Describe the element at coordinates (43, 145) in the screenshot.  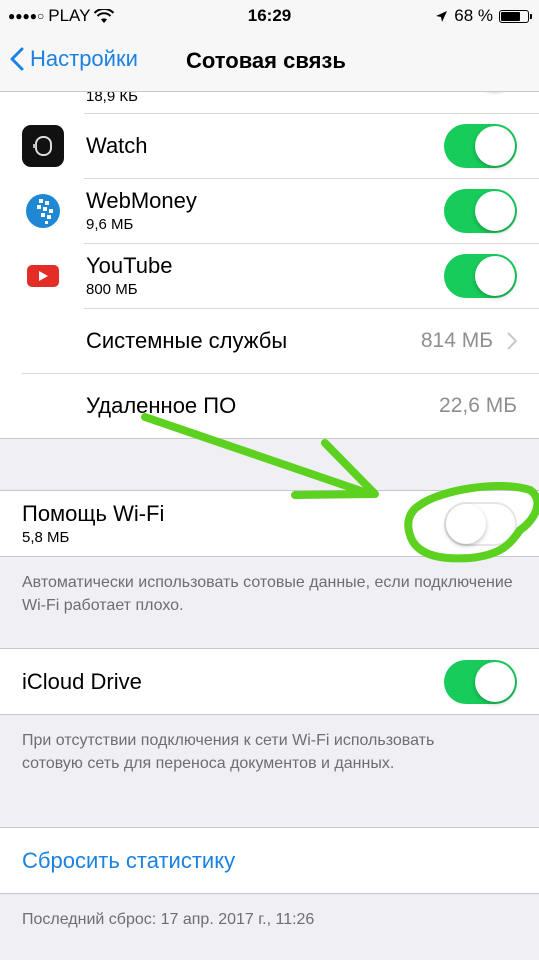
I see `watch-icon` at that location.